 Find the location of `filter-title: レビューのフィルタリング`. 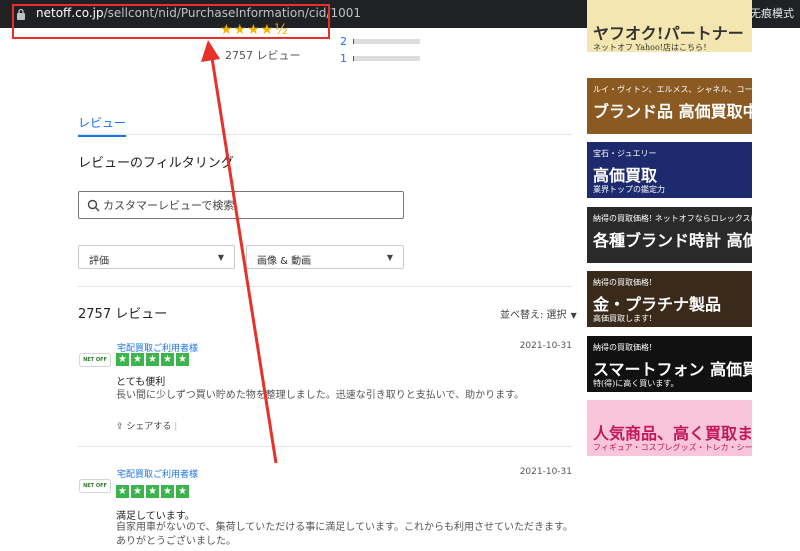

filter-title: レビューのフィルタリング is located at coordinates (156, 163).